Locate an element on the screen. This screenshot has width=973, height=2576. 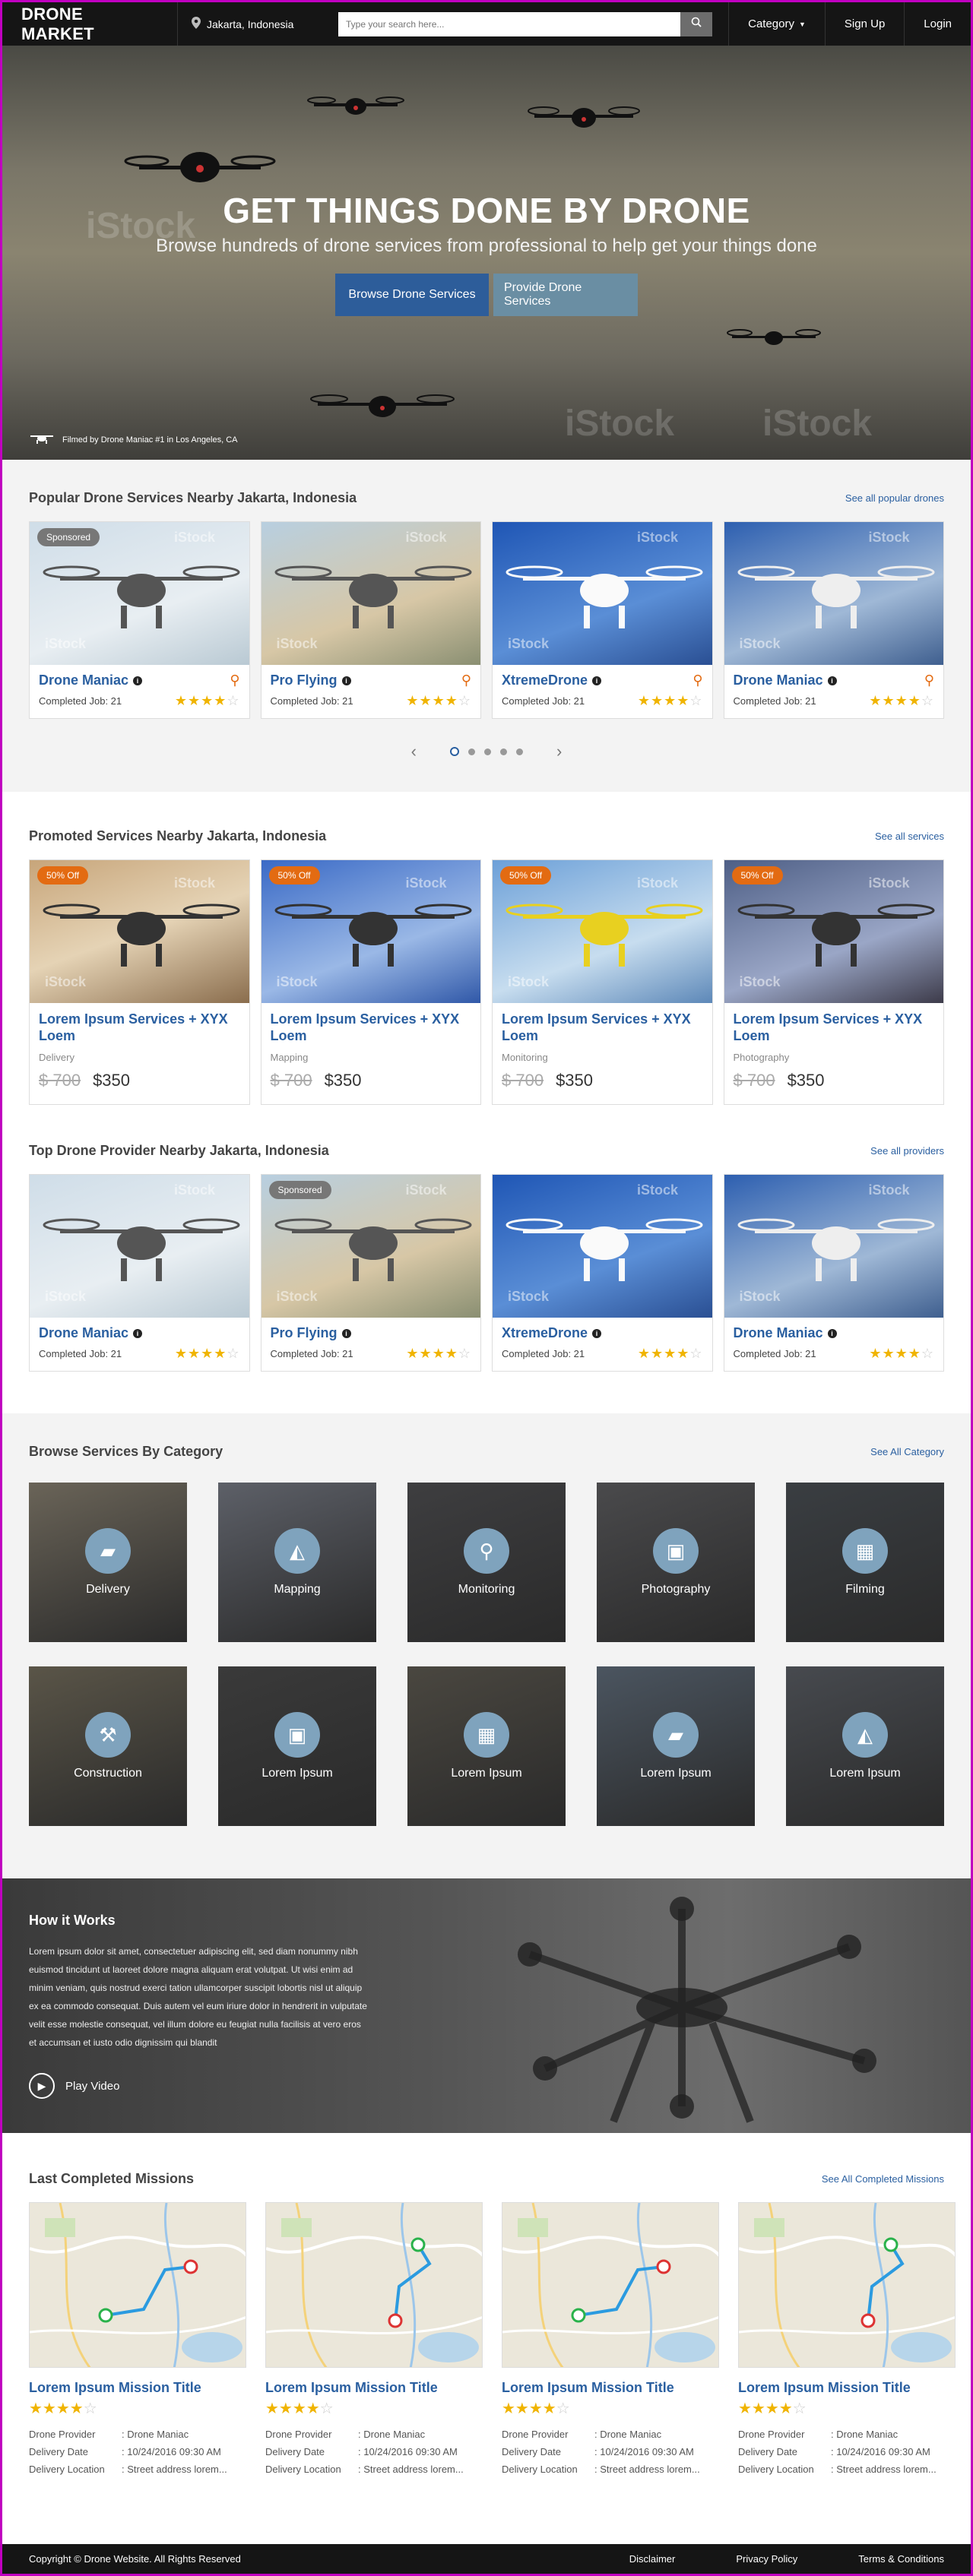
carousel-pager: ‹ › is located at coordinates (486, 751).